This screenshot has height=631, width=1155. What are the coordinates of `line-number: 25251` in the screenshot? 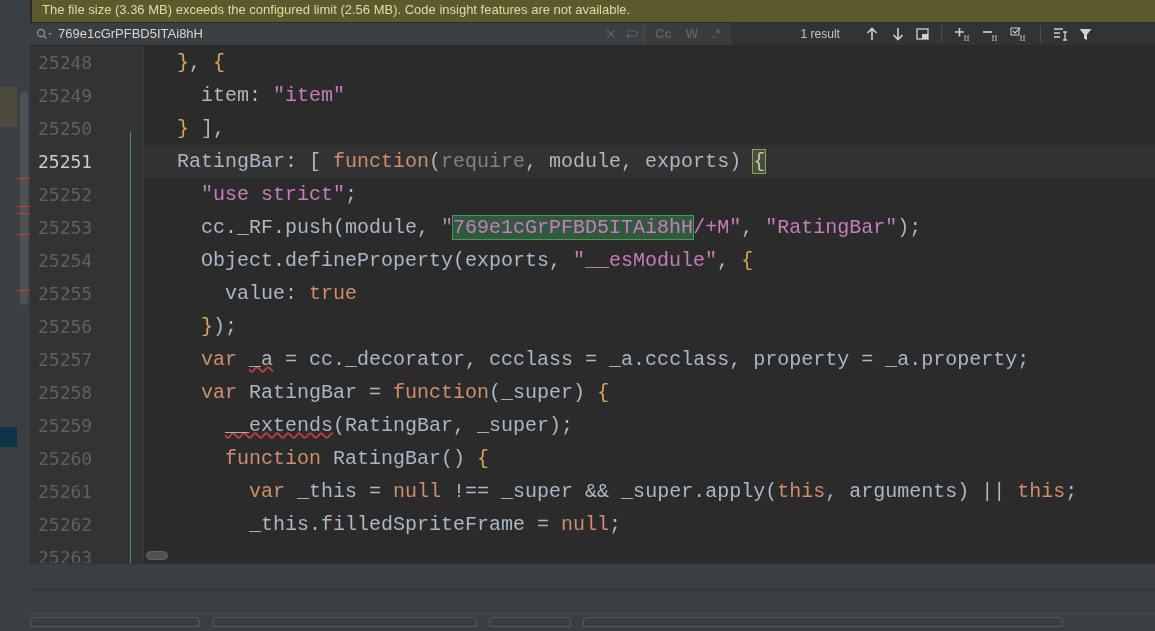 It's located at (65, 162).